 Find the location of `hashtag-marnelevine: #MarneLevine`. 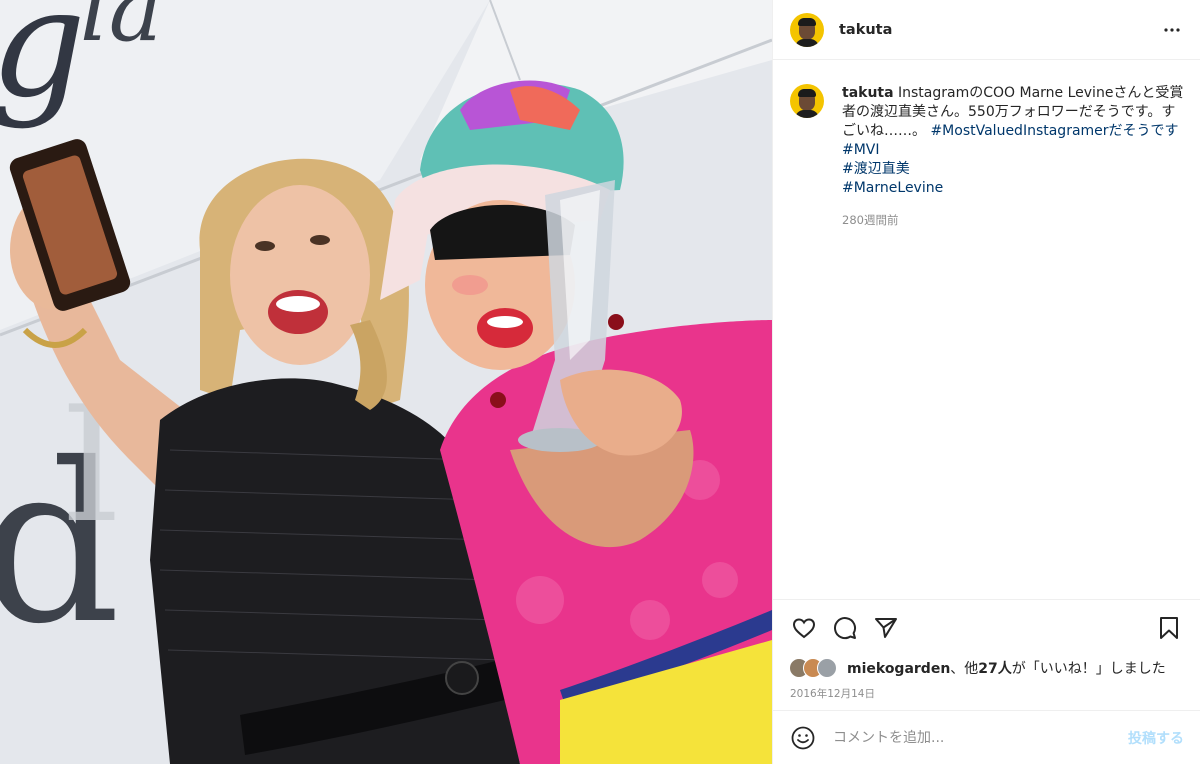

hashtag-marnelevine: #MarneLevine is located at coordinates (1013, 188).